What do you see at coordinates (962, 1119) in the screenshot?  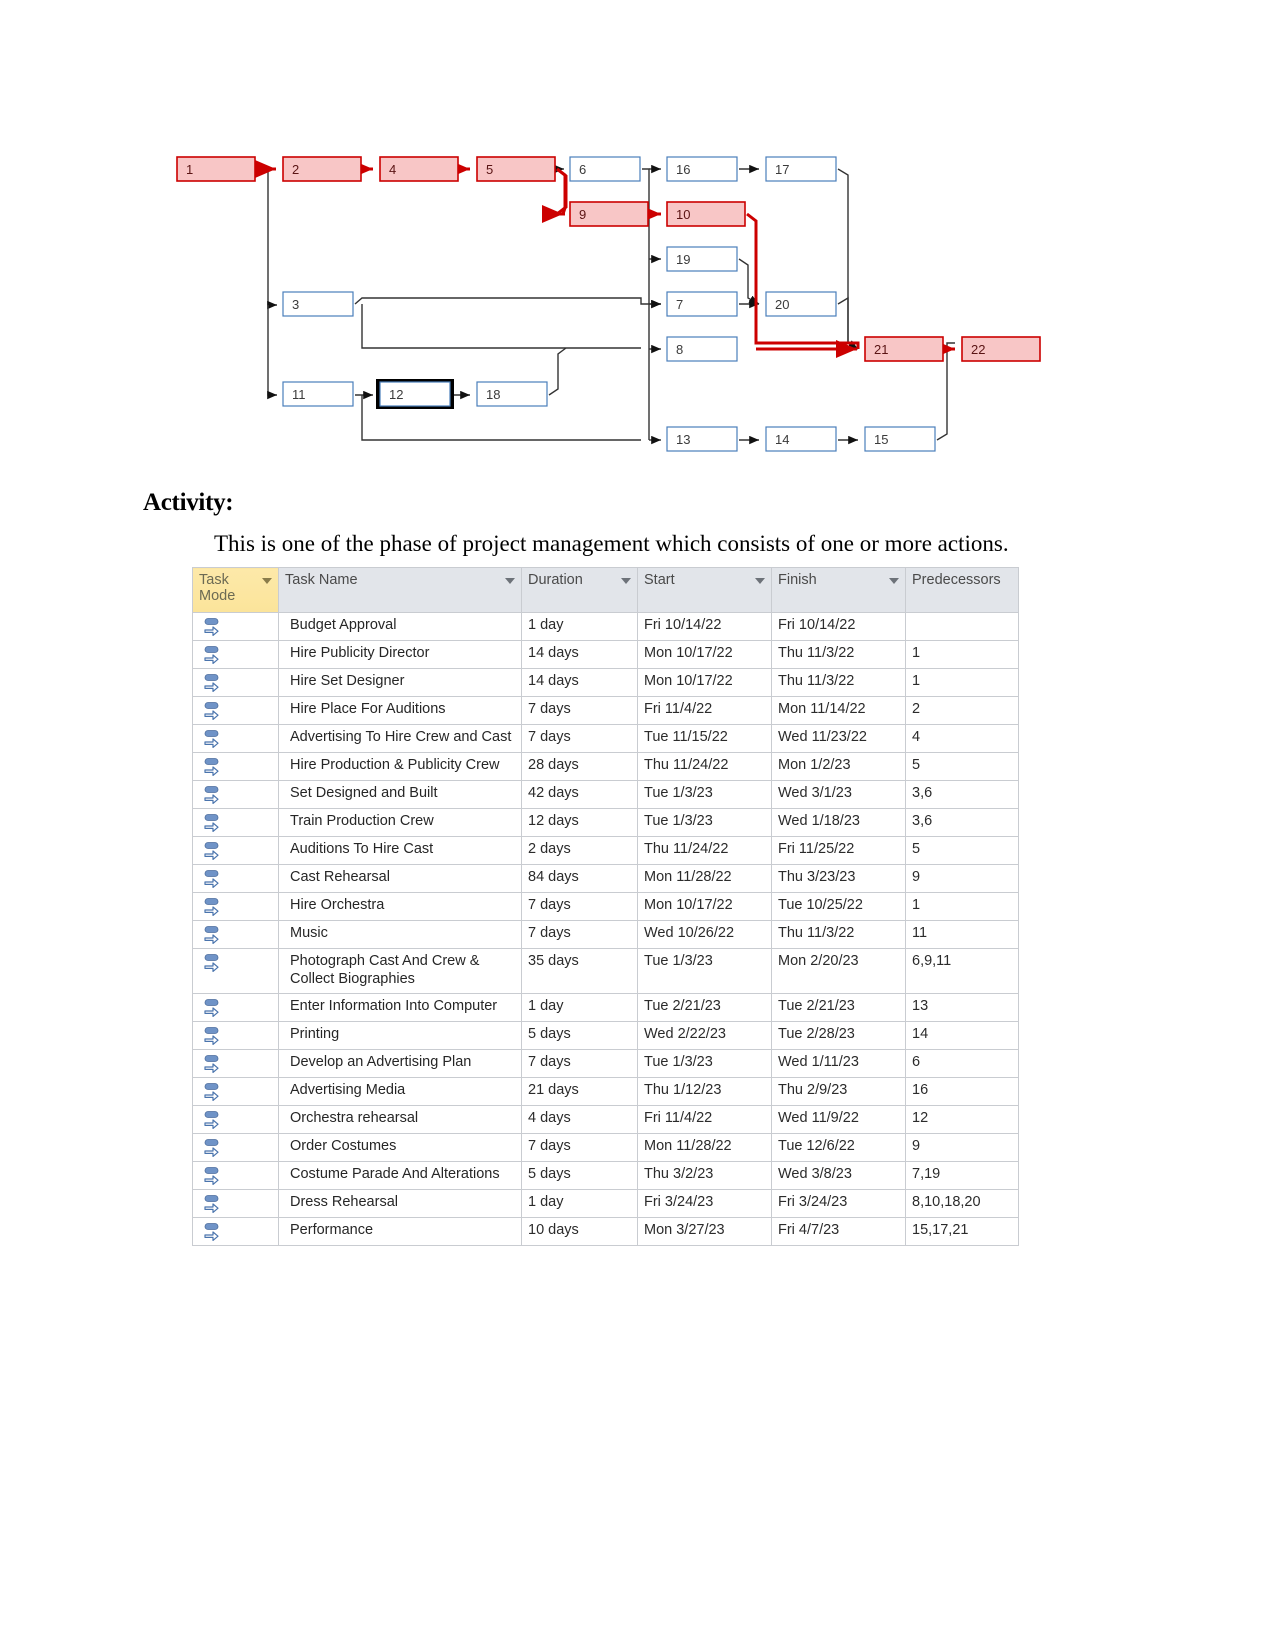 I see `cell-predecessors: 12` at bounding box center [962, 1119].